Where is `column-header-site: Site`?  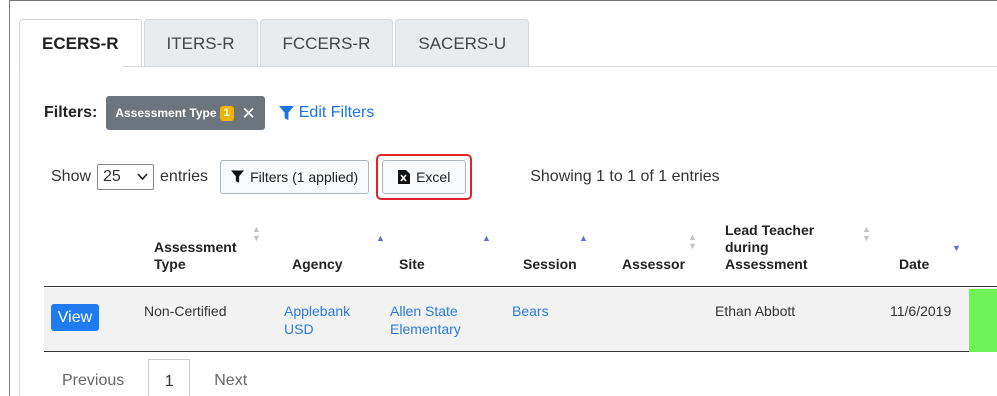
column-header-site: Site is located at coordinates (412, 264).